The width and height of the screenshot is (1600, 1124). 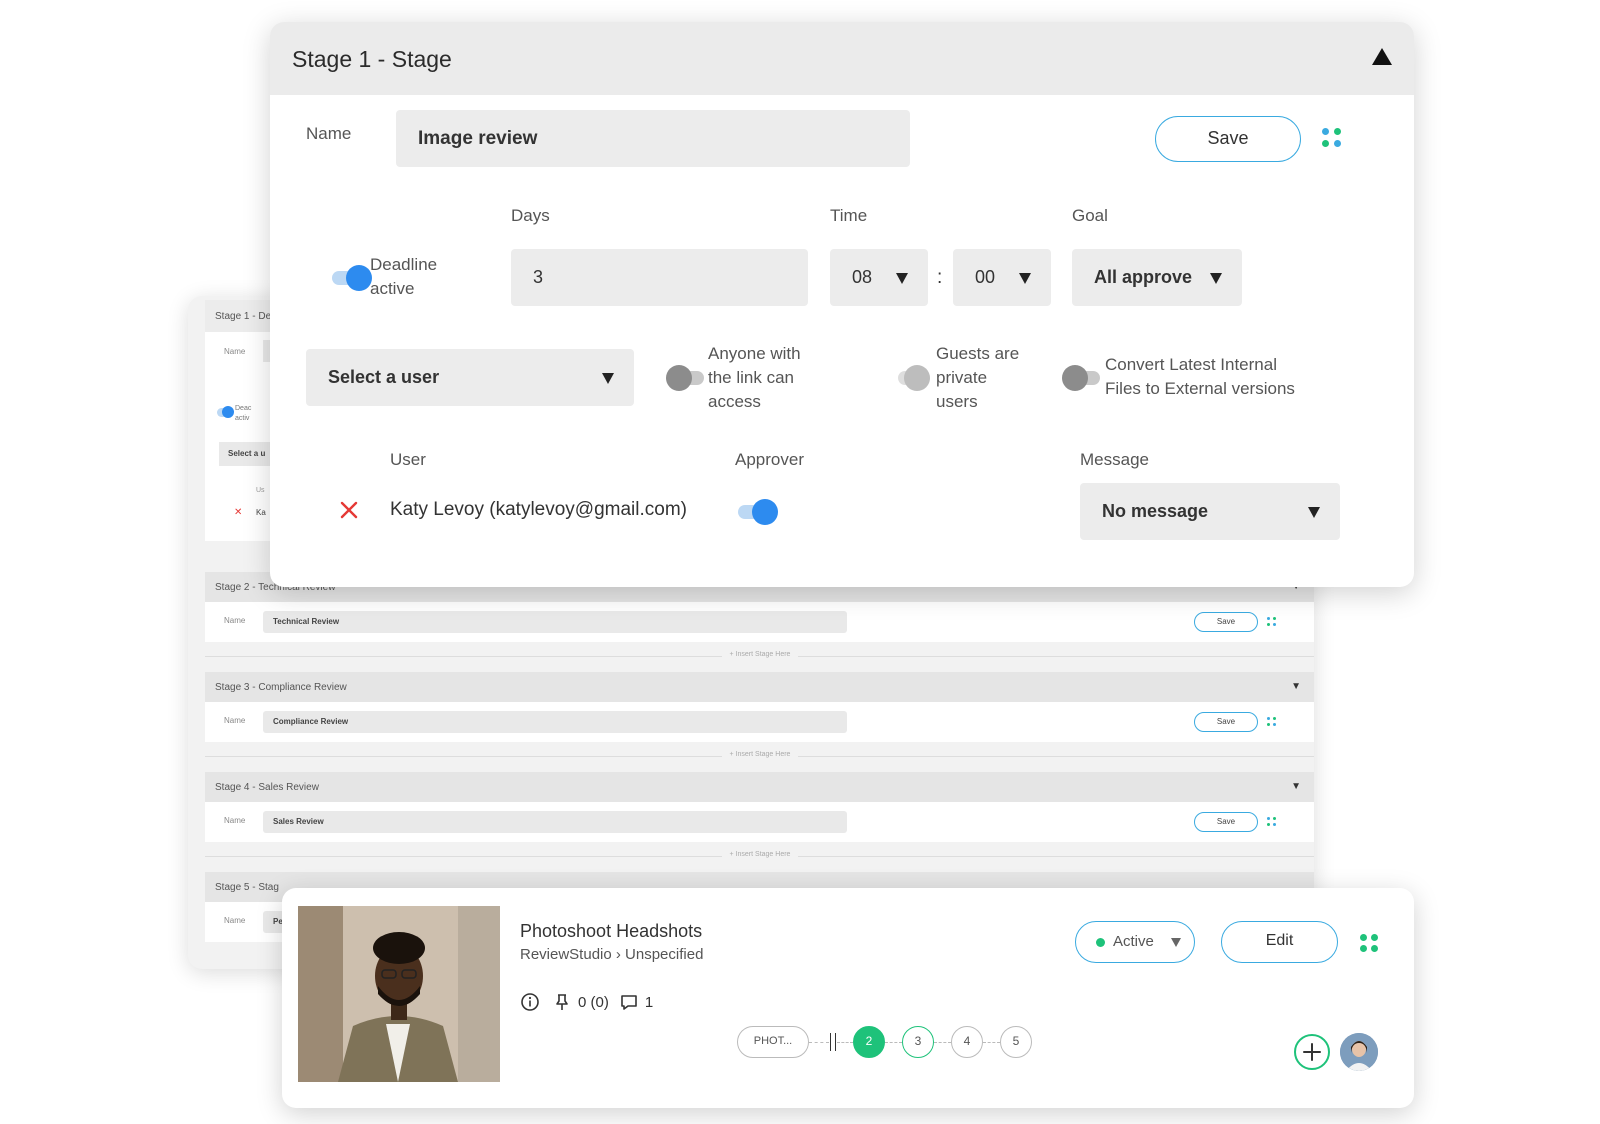 I want to click on stage-step-5: 5, so click(x=1016, y=1042).